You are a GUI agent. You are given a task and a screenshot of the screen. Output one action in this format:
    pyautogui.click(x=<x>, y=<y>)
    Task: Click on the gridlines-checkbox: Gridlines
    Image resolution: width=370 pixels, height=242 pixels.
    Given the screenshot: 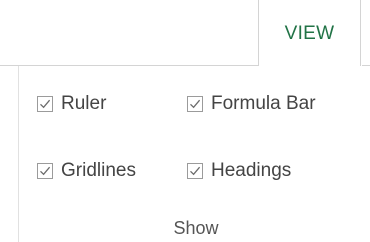 What is the action you would take?
    pyautogui.click(x=86, y=171)
    